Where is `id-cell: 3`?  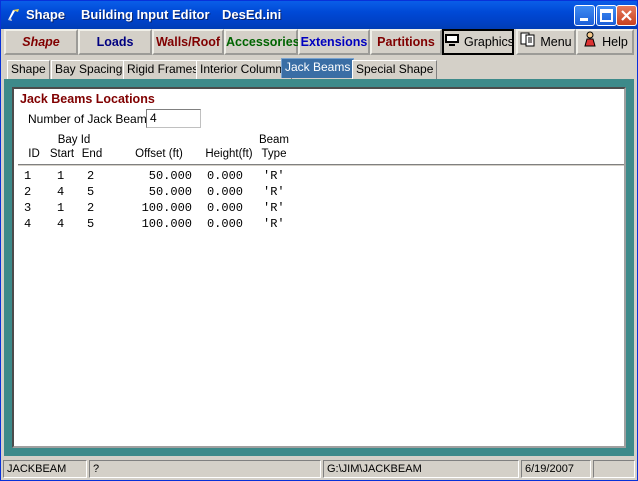
id-cell: 3 is located at coordinates (27, 208).